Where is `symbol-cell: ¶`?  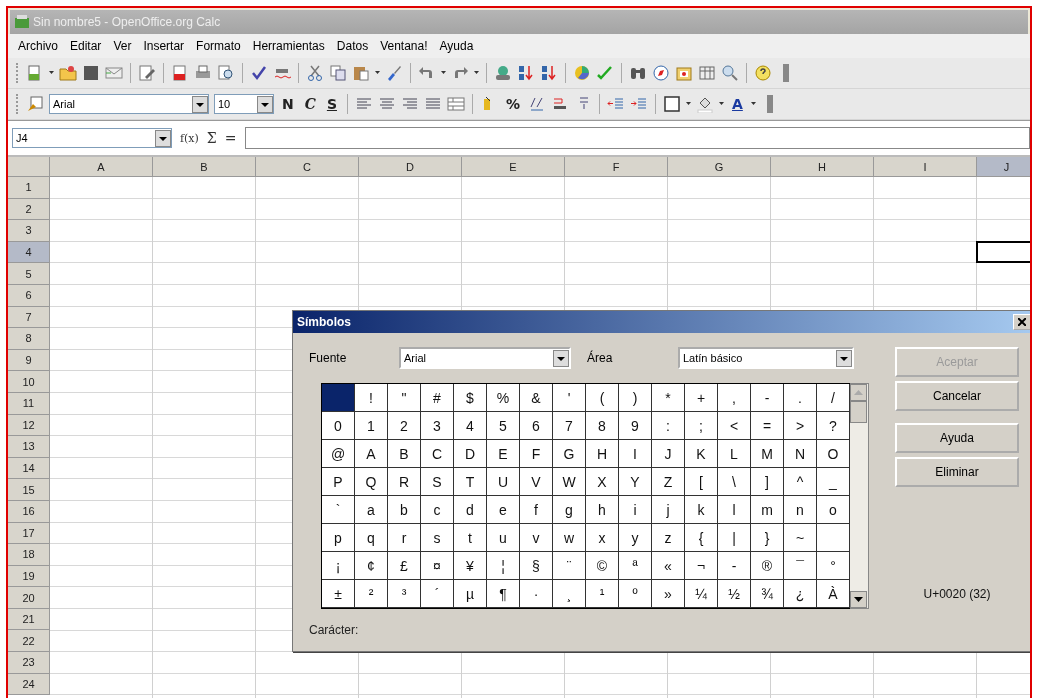 symbol-cell: ¶ is located at coordinates (503, 594).